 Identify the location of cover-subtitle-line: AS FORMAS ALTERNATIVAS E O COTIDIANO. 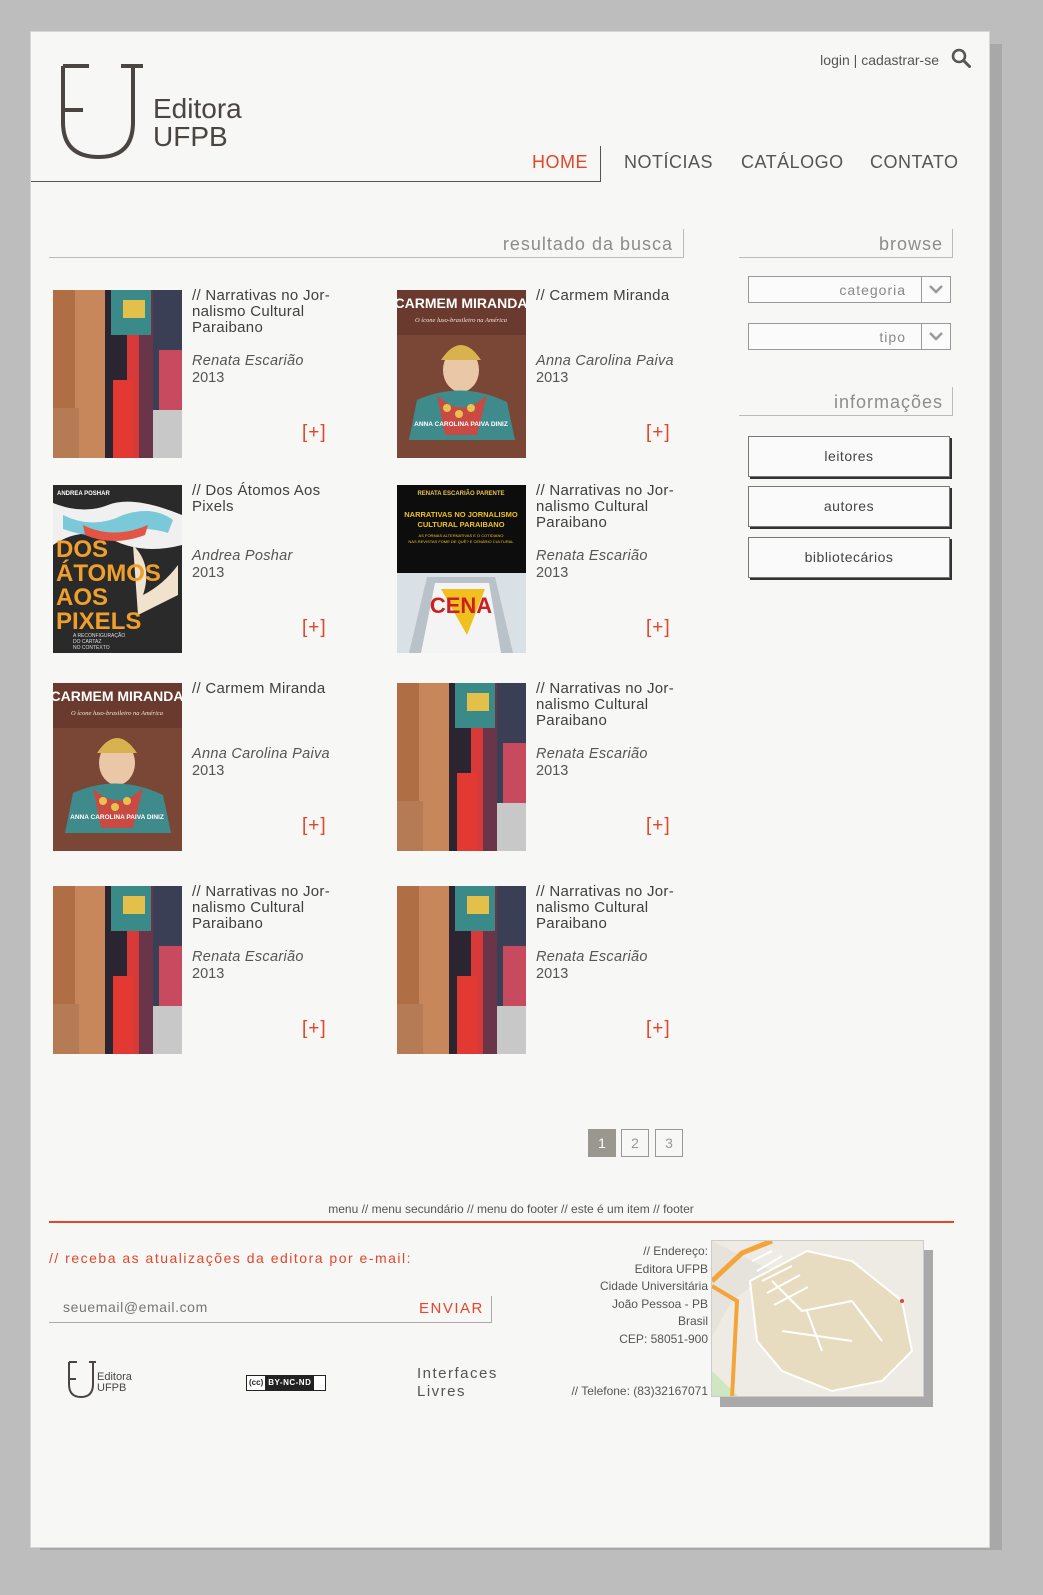
(461, 535).